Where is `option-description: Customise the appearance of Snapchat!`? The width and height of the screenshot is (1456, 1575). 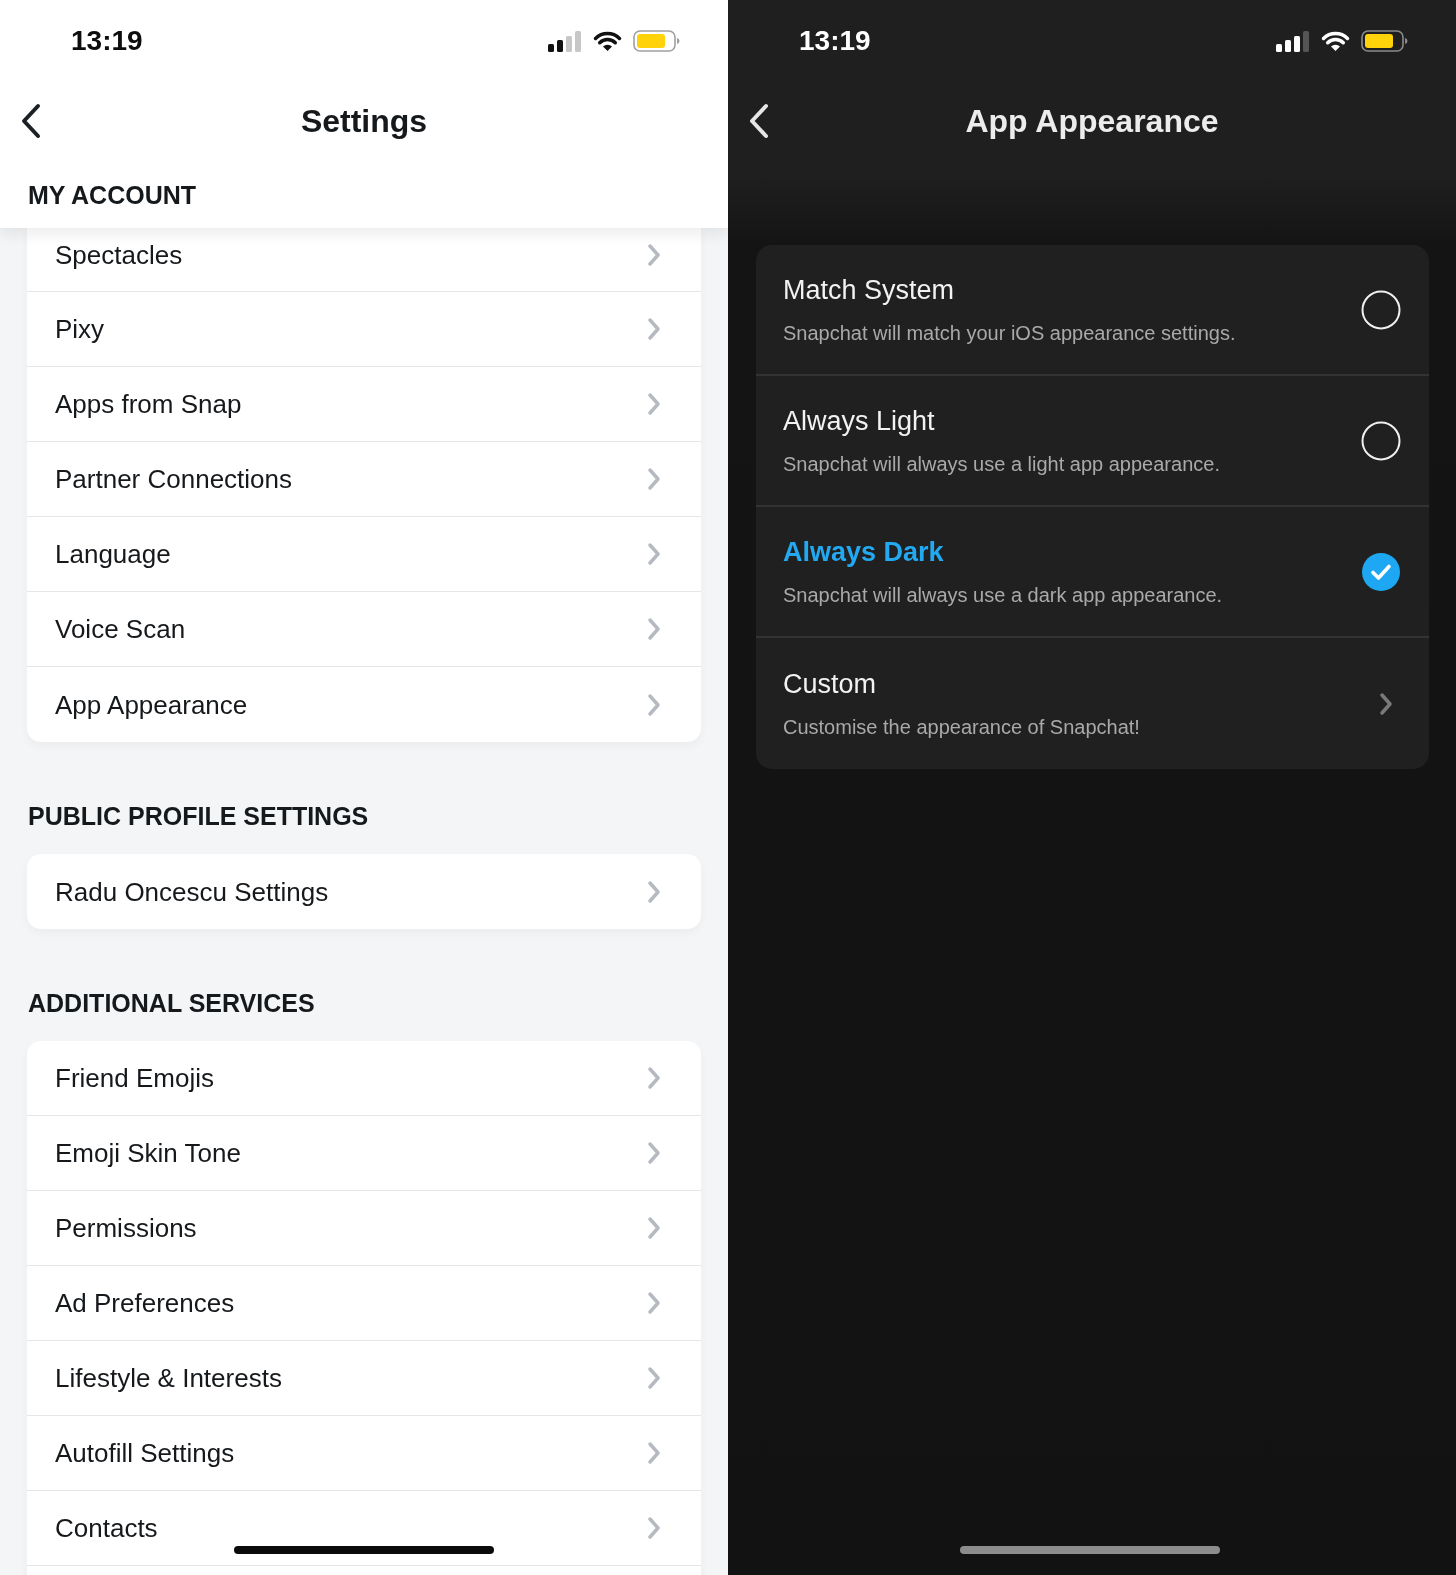 option-description: Customise the appearance of Snapchat! is located at coordinates (961, 727).